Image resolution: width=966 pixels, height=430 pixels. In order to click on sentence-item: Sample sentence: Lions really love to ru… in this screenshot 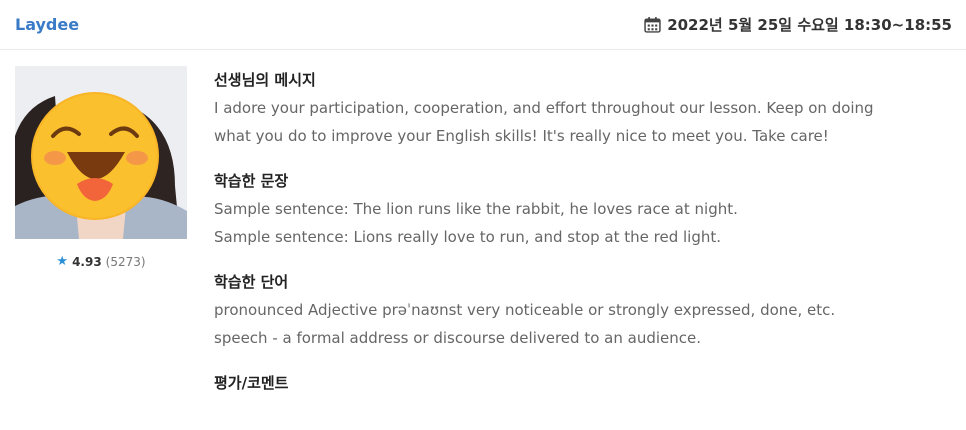, I will do `click(468, 237)`.